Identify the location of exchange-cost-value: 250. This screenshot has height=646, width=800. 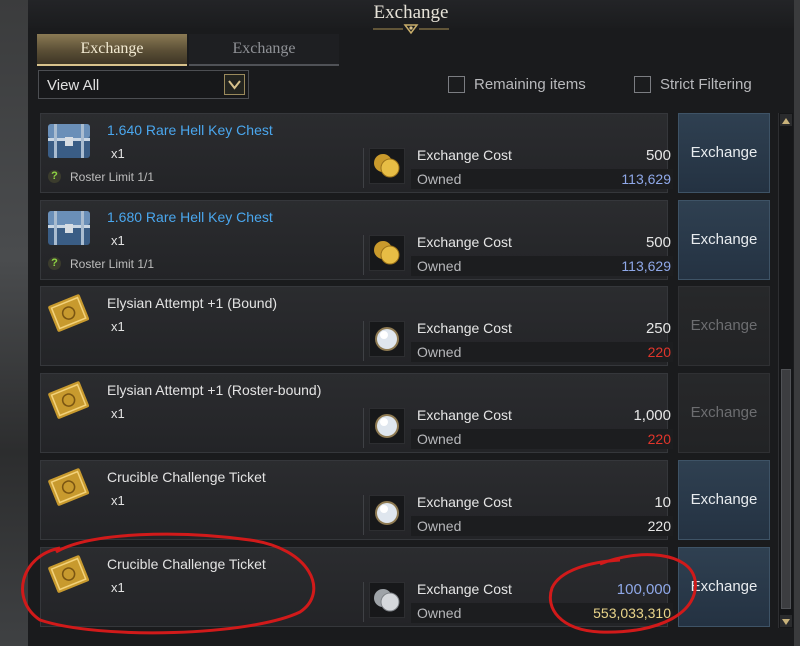
(658, 329).